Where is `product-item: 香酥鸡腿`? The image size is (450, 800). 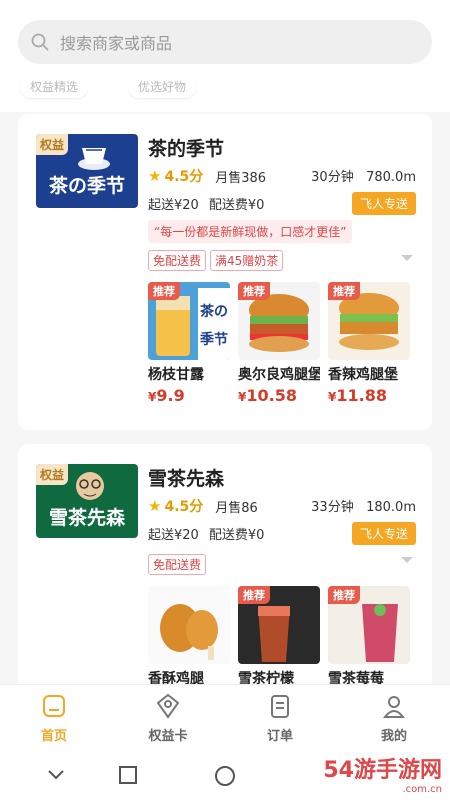 product-item: 香酥鸡腿 is located at coordinates (189, 637).